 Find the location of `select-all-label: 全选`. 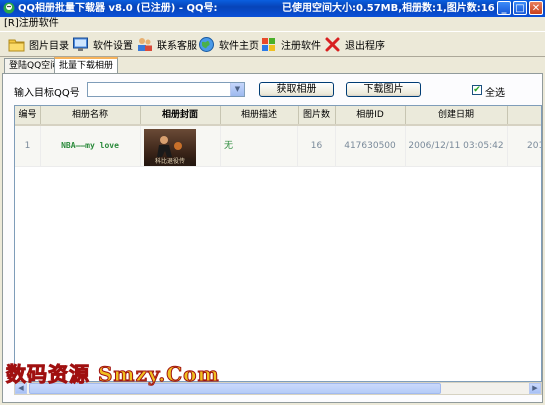

select-all-label: 全选 is located at coordinates (495, 93).